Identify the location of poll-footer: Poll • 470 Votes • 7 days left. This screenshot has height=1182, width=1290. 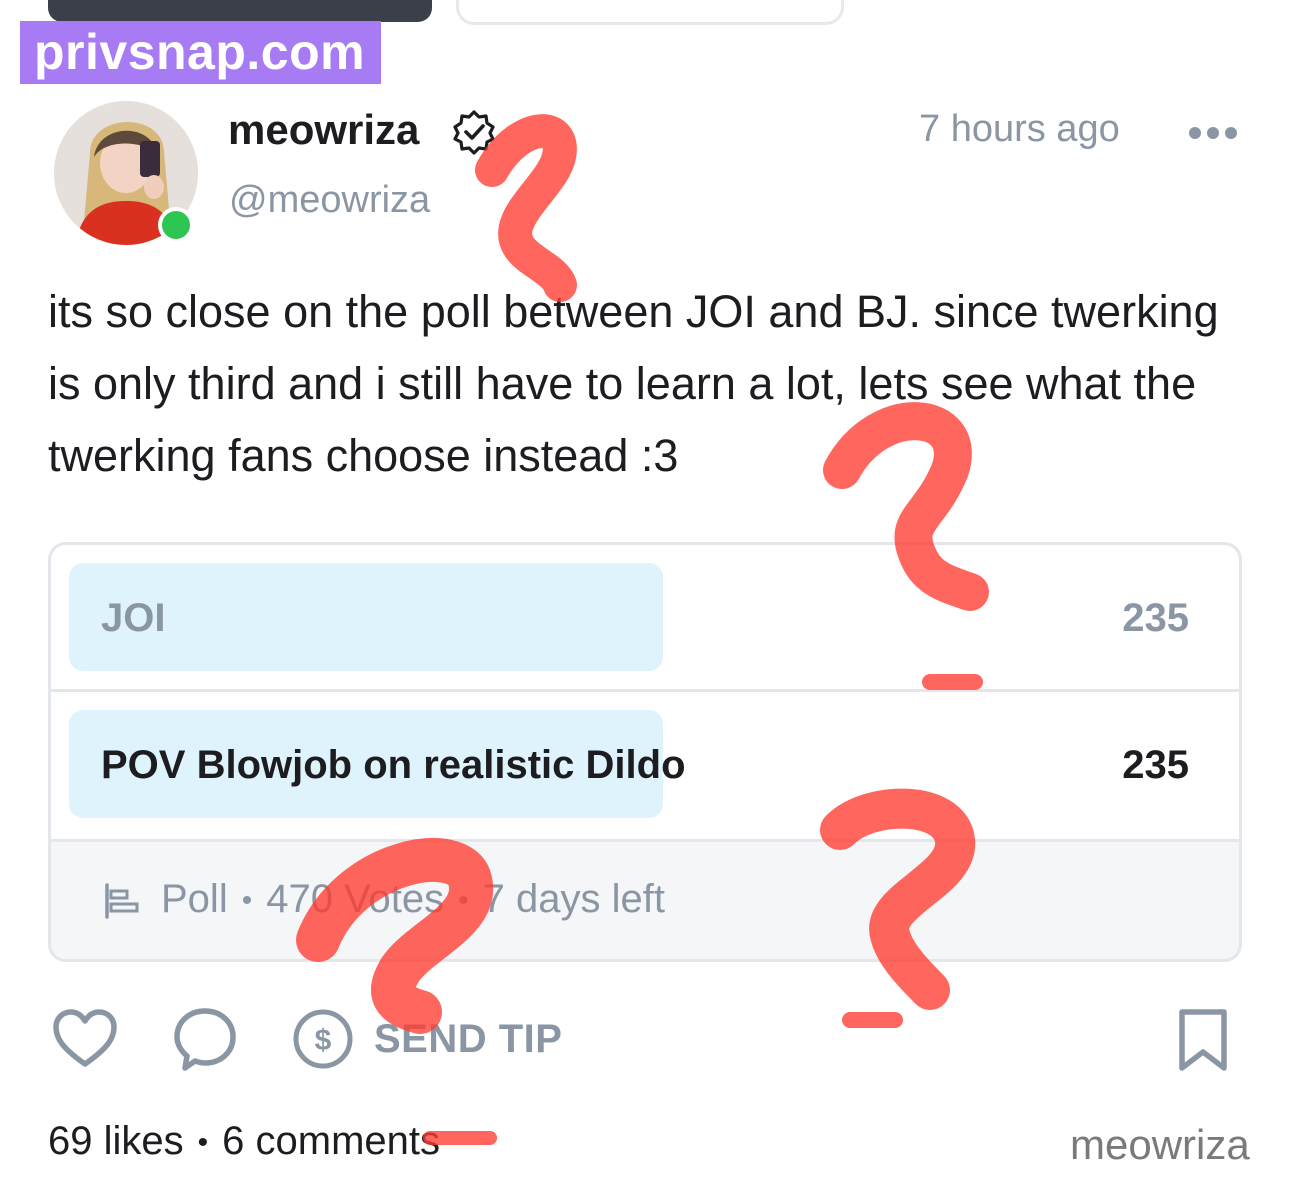
(645, 899).